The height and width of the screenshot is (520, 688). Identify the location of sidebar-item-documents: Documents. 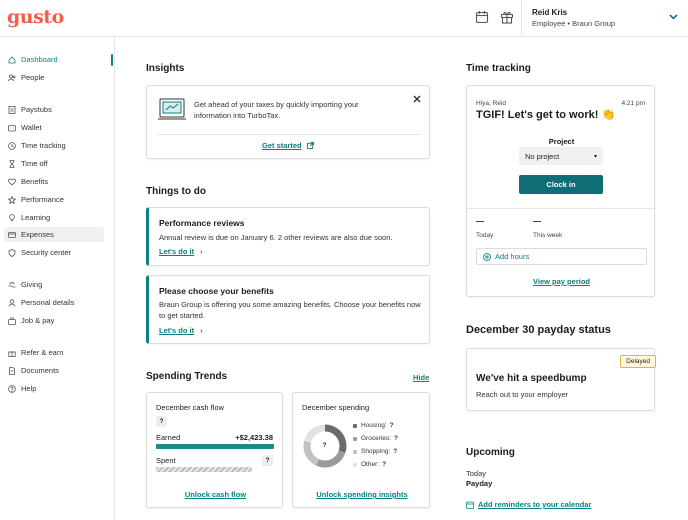
(54, 370).